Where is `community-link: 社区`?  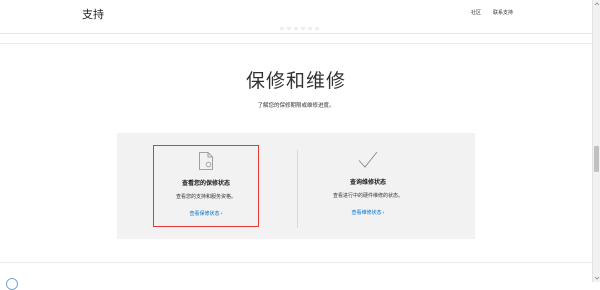
community-link: 社区 is located at coordinates (476, 12).